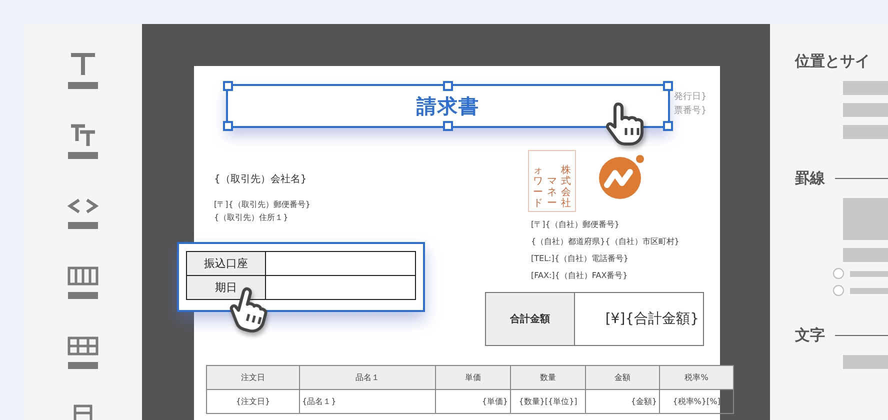 The width and height of the screenshot is (888, 420). What do you see at coordinates (552, 192) in the screenshot?
I see `seal-text: マネー` at bounding box center [552, 192].